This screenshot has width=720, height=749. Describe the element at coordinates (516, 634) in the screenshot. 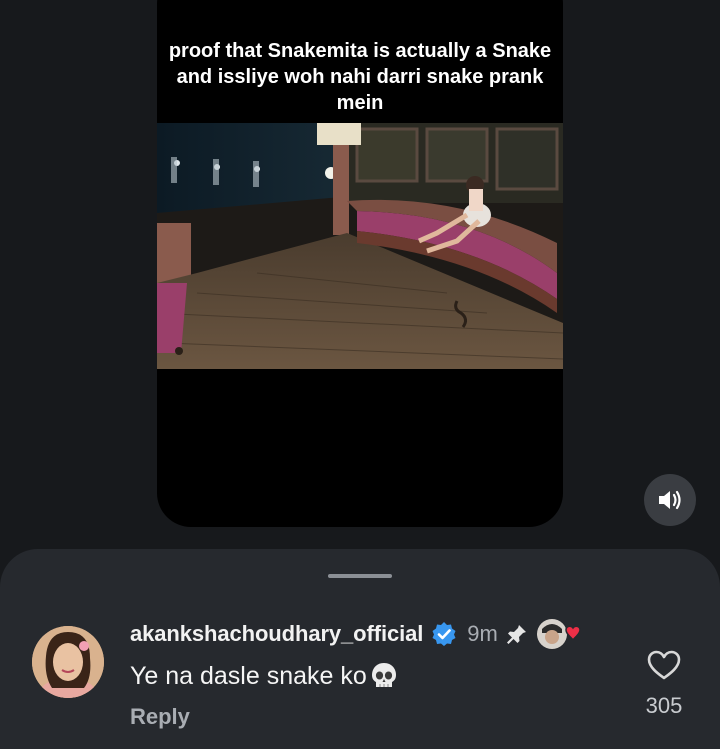

I see `pin-icon` at that location.